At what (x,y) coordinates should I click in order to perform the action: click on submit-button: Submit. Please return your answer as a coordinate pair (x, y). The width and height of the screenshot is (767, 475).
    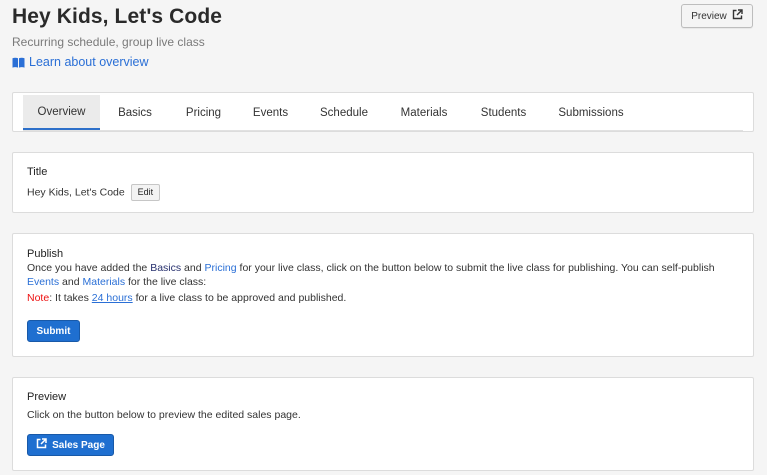
    Looking at the image, I should click on (53, 331).